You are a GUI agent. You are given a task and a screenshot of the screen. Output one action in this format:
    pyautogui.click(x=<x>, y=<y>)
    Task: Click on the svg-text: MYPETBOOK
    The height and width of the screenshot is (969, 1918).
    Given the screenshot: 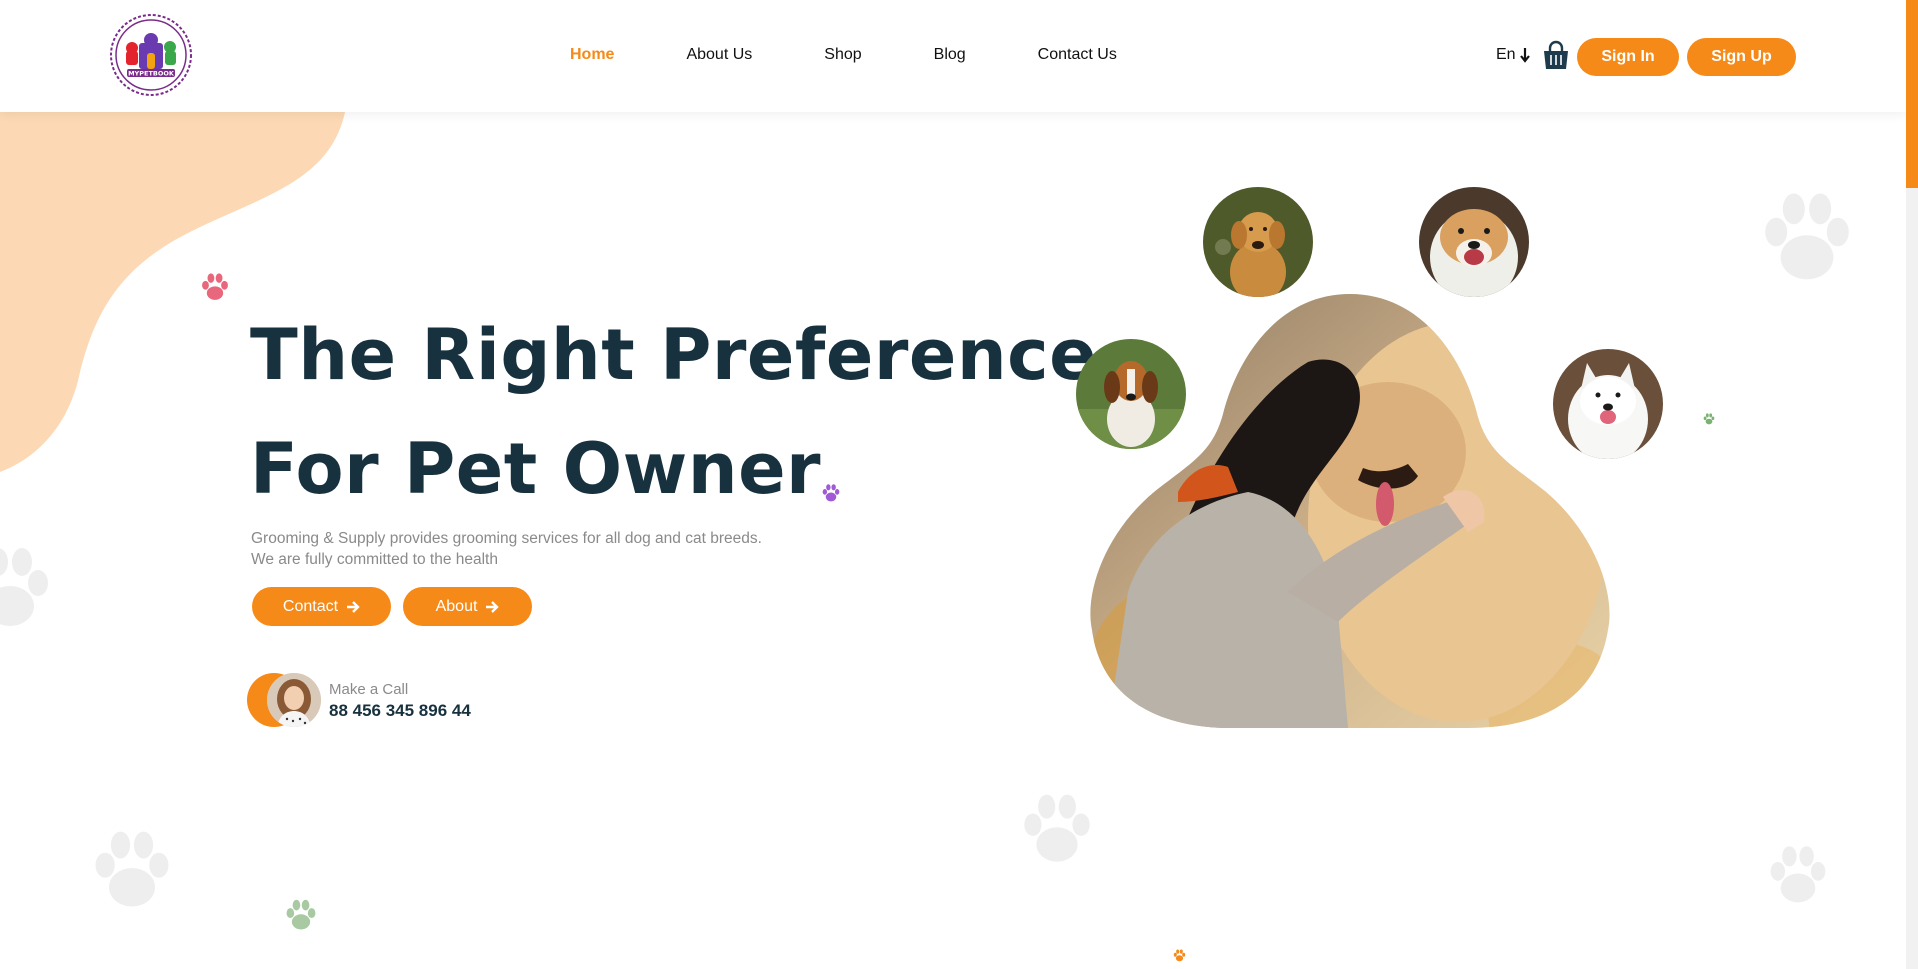 What is the action you would take?
    pyautogui.click(x=151, y=74)
    